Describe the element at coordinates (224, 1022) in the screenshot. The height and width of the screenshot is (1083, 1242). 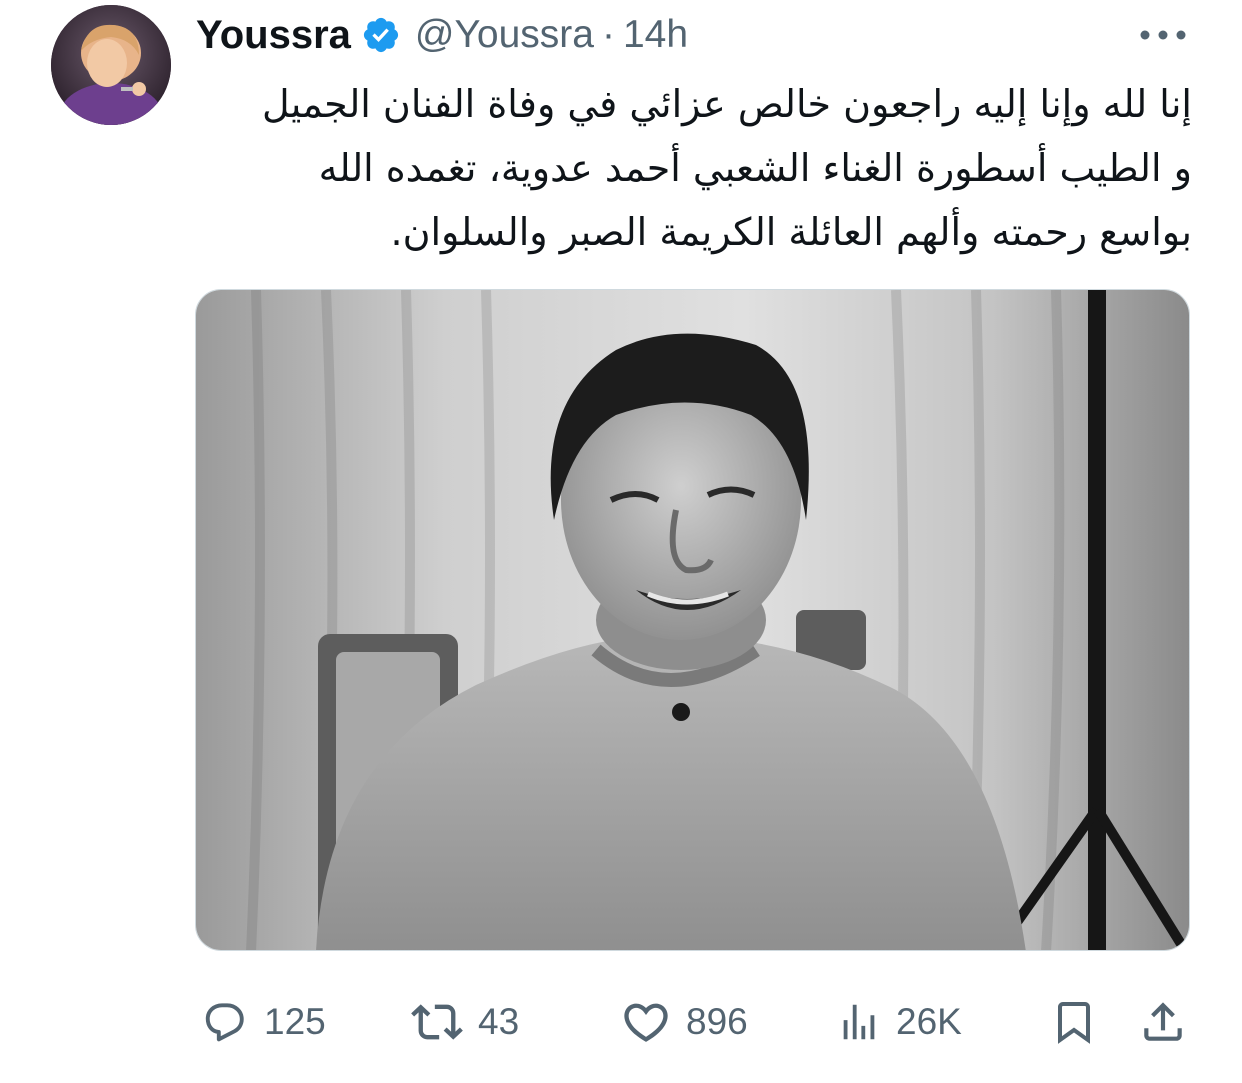
I see `reply-icon` at that location.